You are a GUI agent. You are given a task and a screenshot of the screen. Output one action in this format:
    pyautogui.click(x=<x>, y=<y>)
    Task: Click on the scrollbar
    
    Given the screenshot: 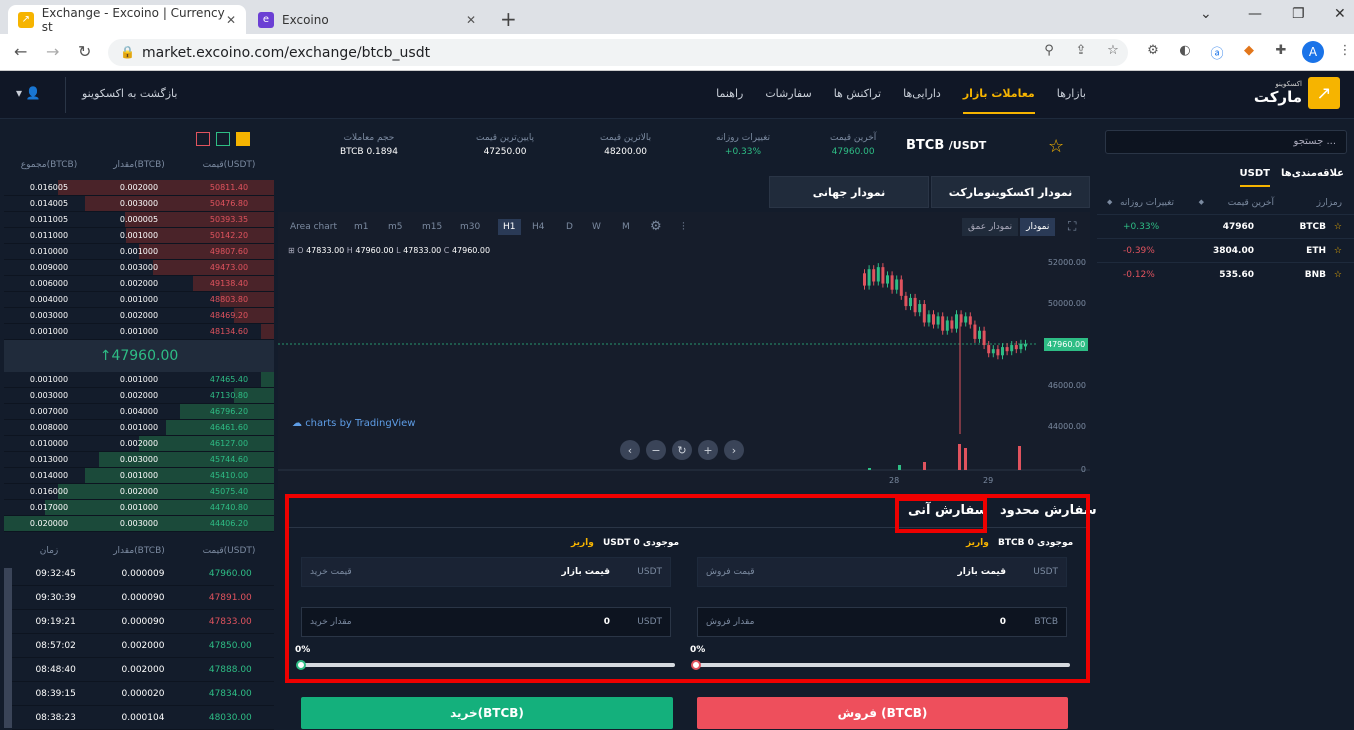 What is the action you would take?
    pyautogui.click(x=8, y=648)
    